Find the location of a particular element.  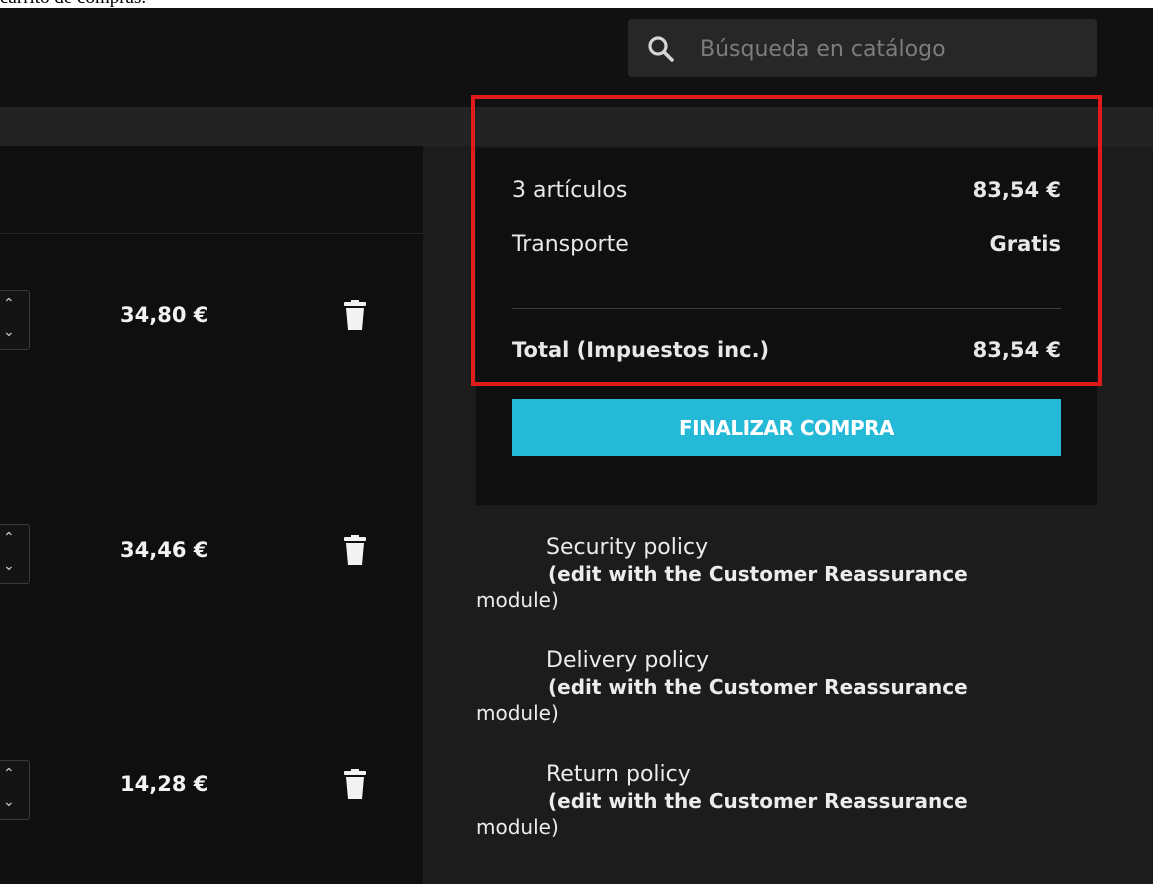

item-price: 14,28 € is located at coordinates (164, 784).